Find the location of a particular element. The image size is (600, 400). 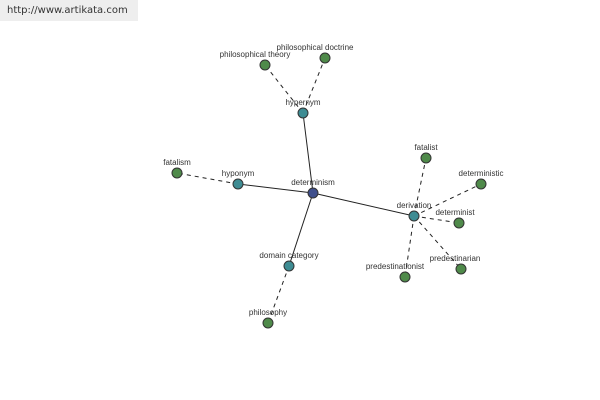

node-label-fatalist: fatalist is located at coordinates (426, 147).